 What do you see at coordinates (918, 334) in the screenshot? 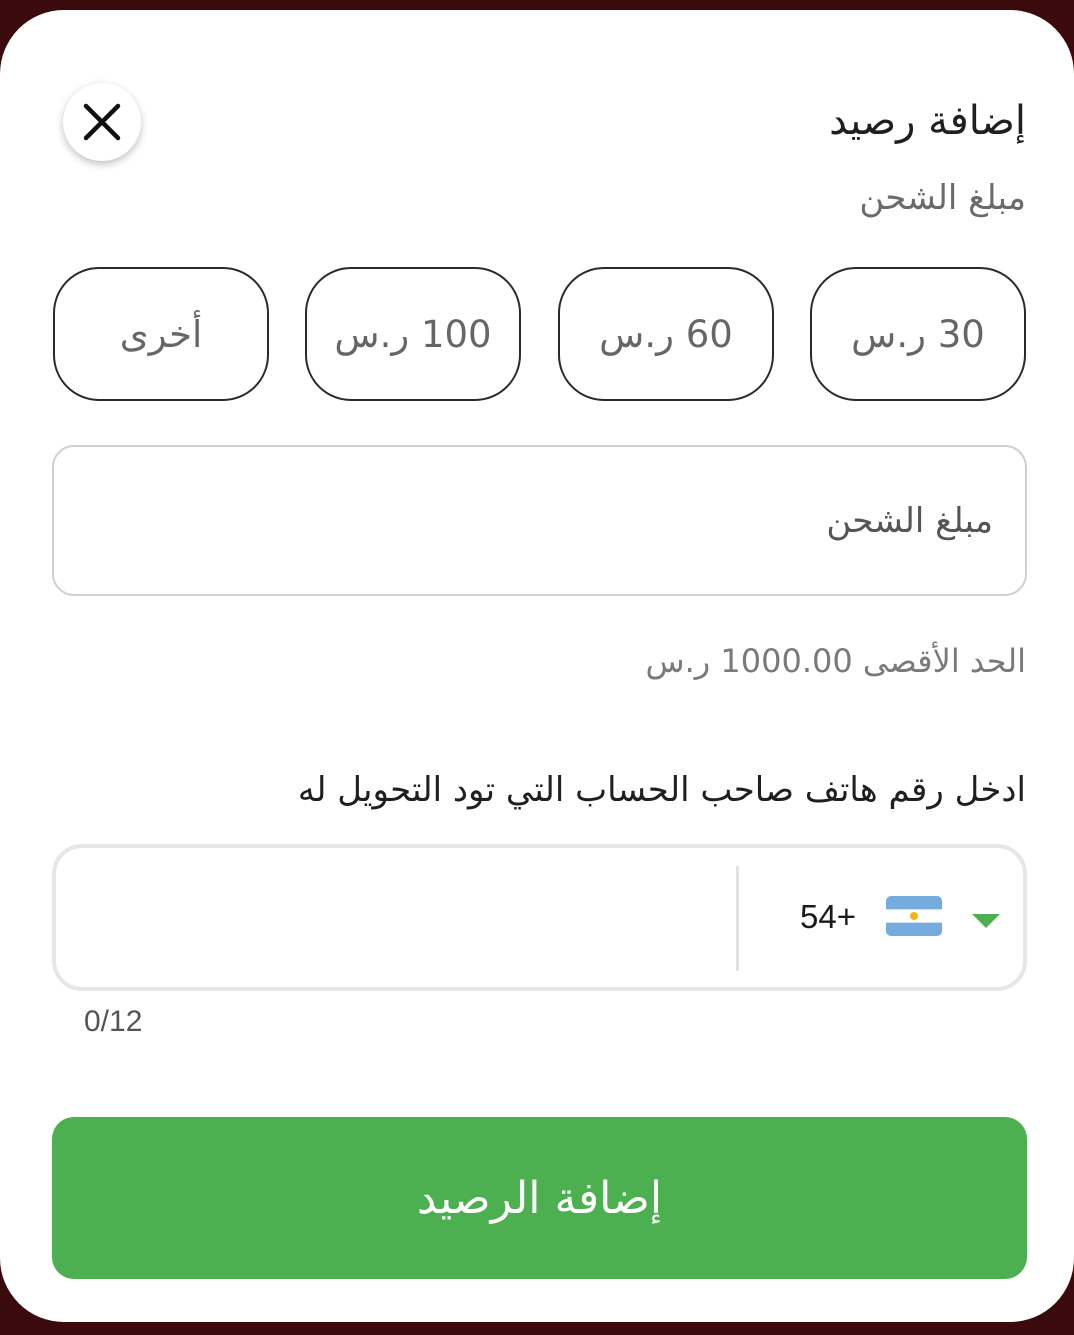
I see `amount-option-30: 30 ر.س` at bounding box center [918, 334].